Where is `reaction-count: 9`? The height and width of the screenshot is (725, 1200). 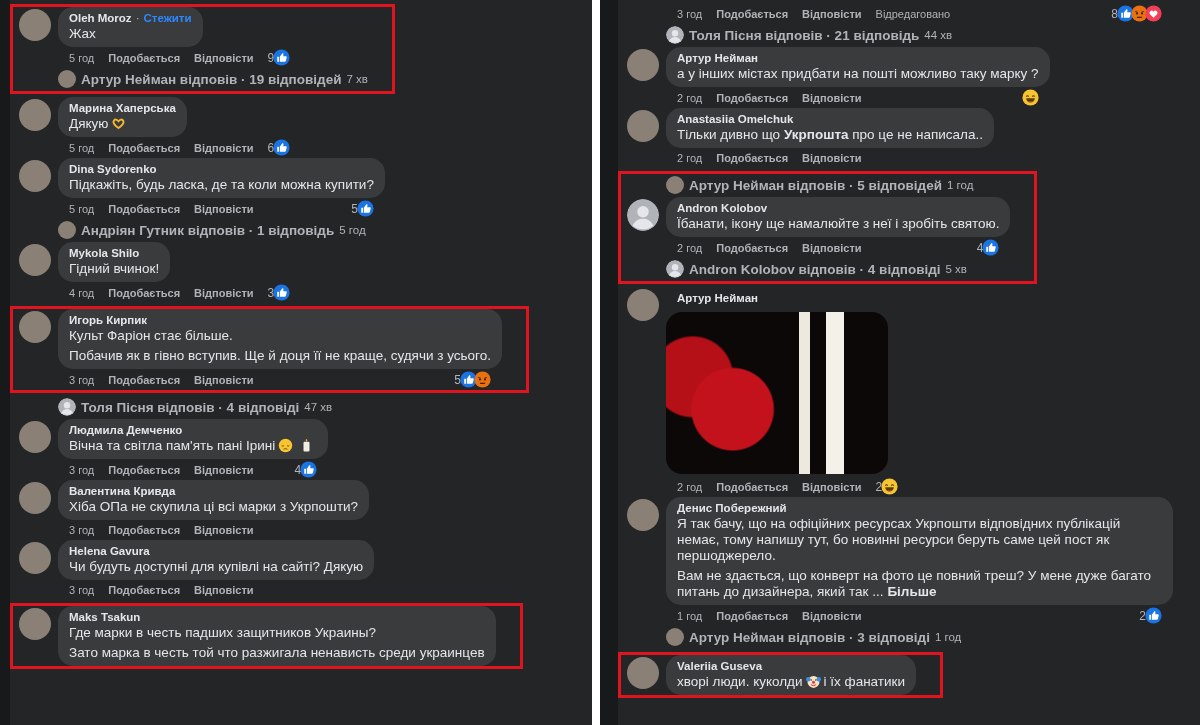
reaction-count: 9 is located at coordinates (271, 57).